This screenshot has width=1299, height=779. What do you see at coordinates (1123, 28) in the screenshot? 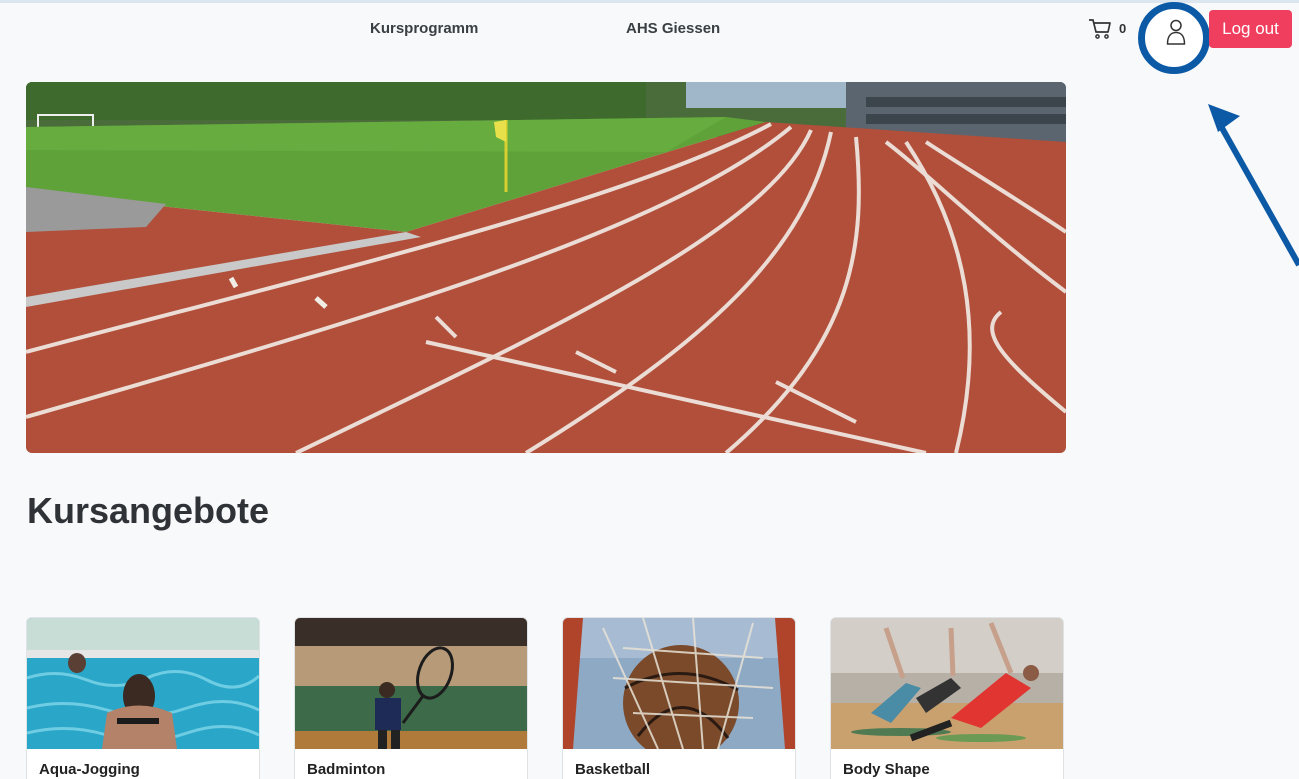
I see `cart-count: 0` at bounding box center [1123, 28].